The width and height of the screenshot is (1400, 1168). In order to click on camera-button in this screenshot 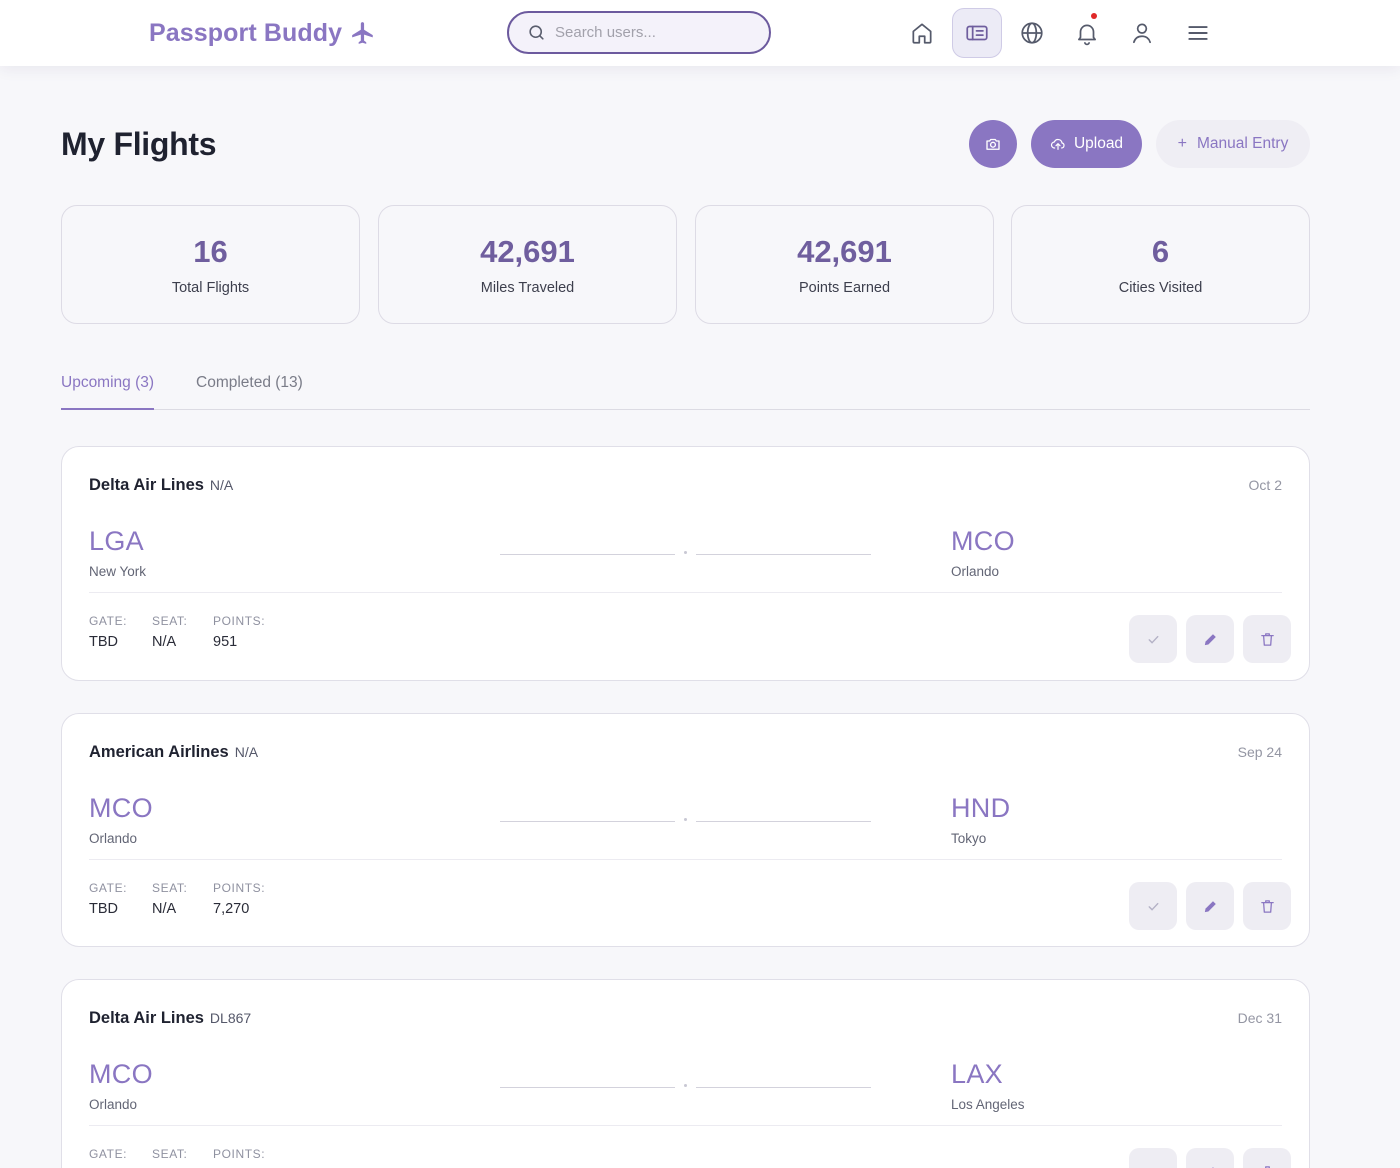, I will do `click(993, 144)`.